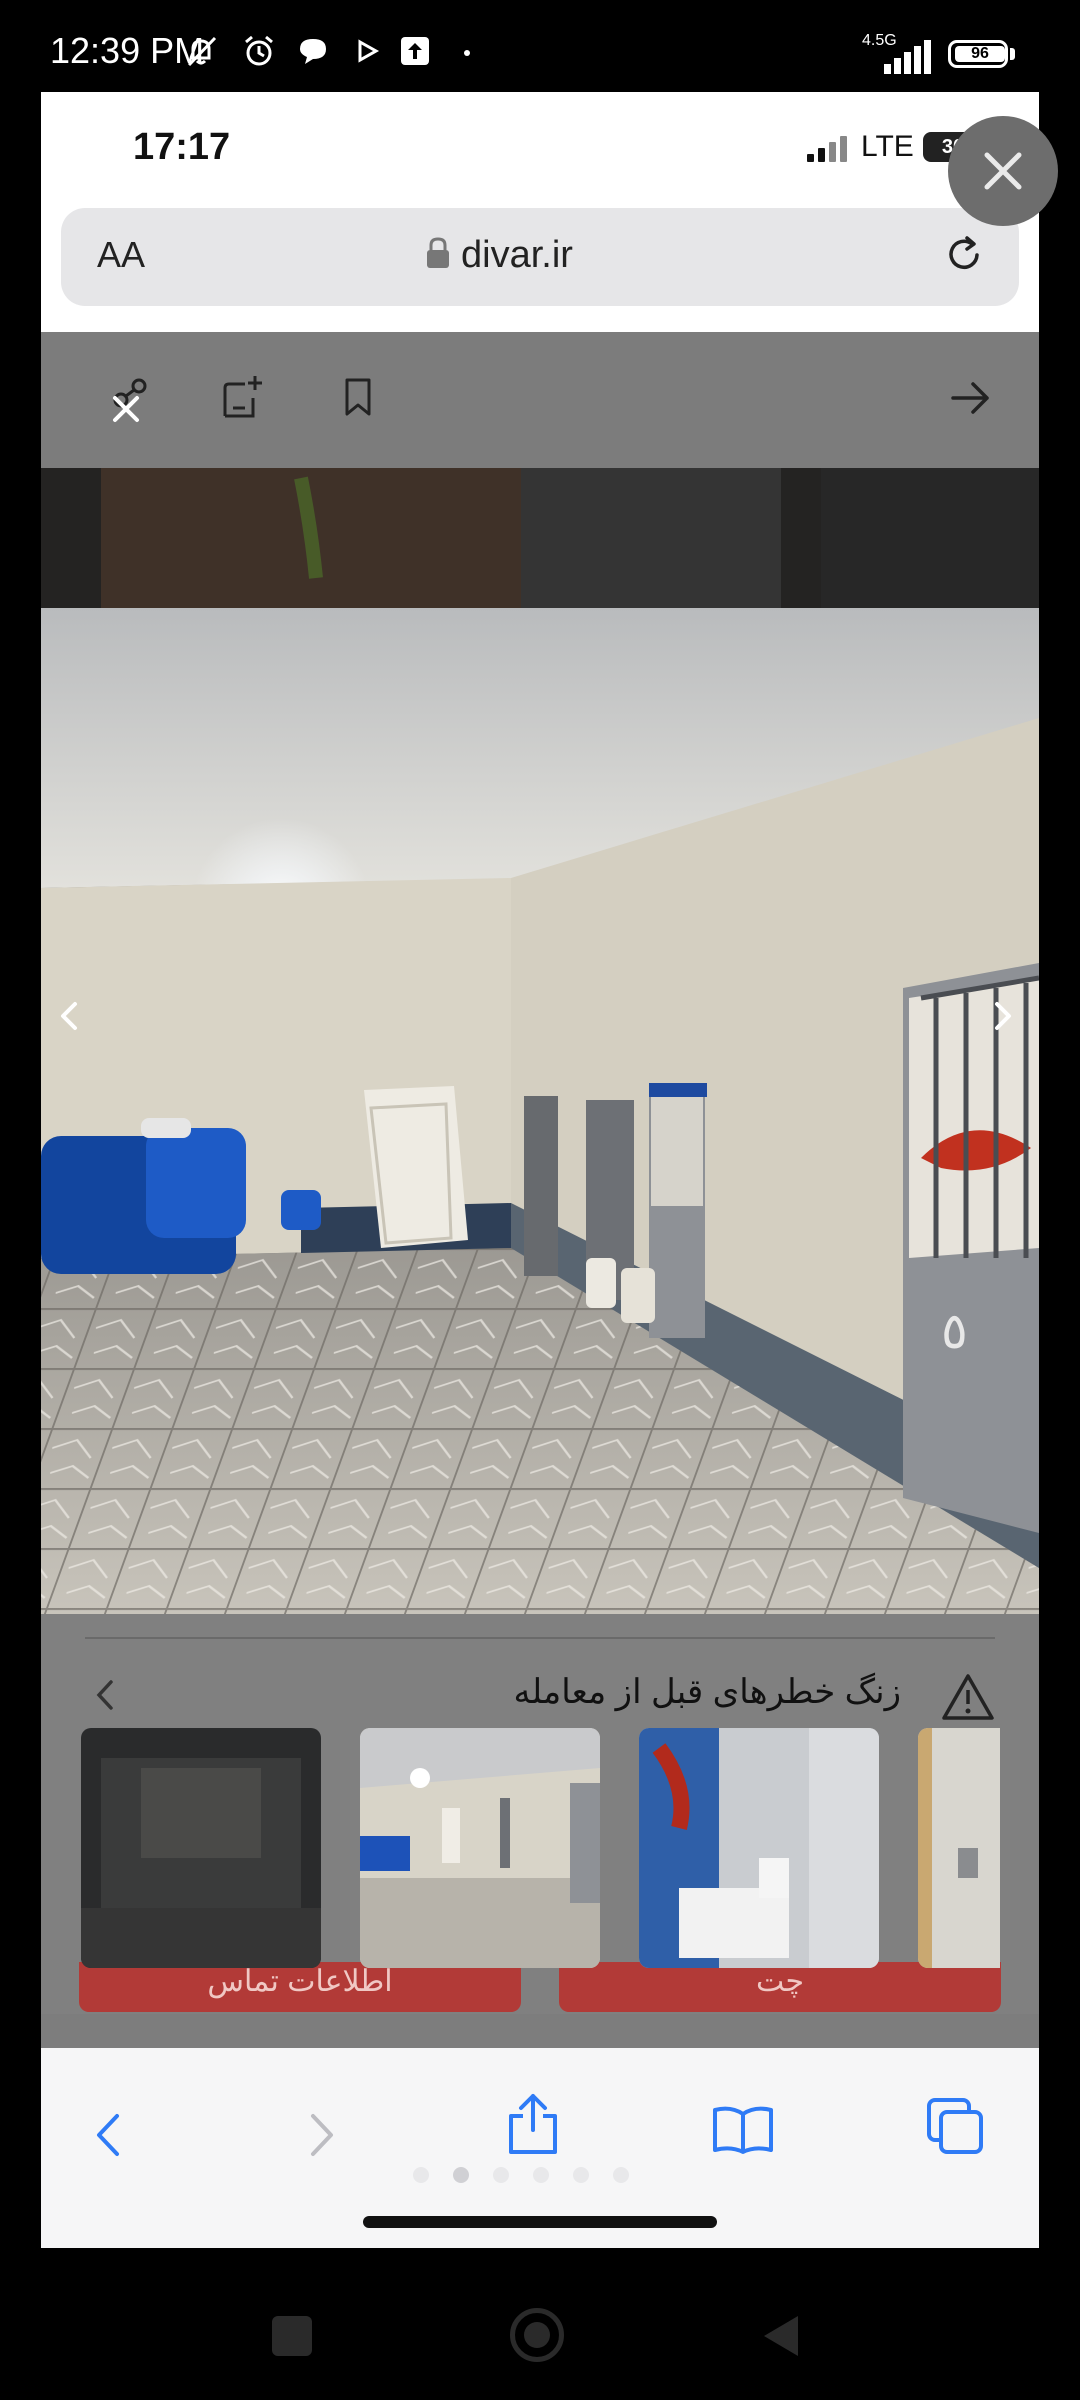 Image resolution: width=1080 pixels, height=2400 pixels. What do you see at coordinates (540, 400) in the screenshot?
I see `listing-toolbar` at bounding box center [540, 400].